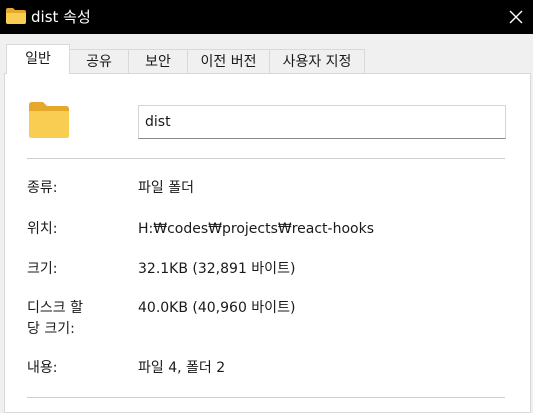 Image resolution: width=533 pixels, height=413 pixels. What do you see at coordinates (42, 188) in the screenshot?
I see `type-label: 종류:` at bounding box center [42, 188].